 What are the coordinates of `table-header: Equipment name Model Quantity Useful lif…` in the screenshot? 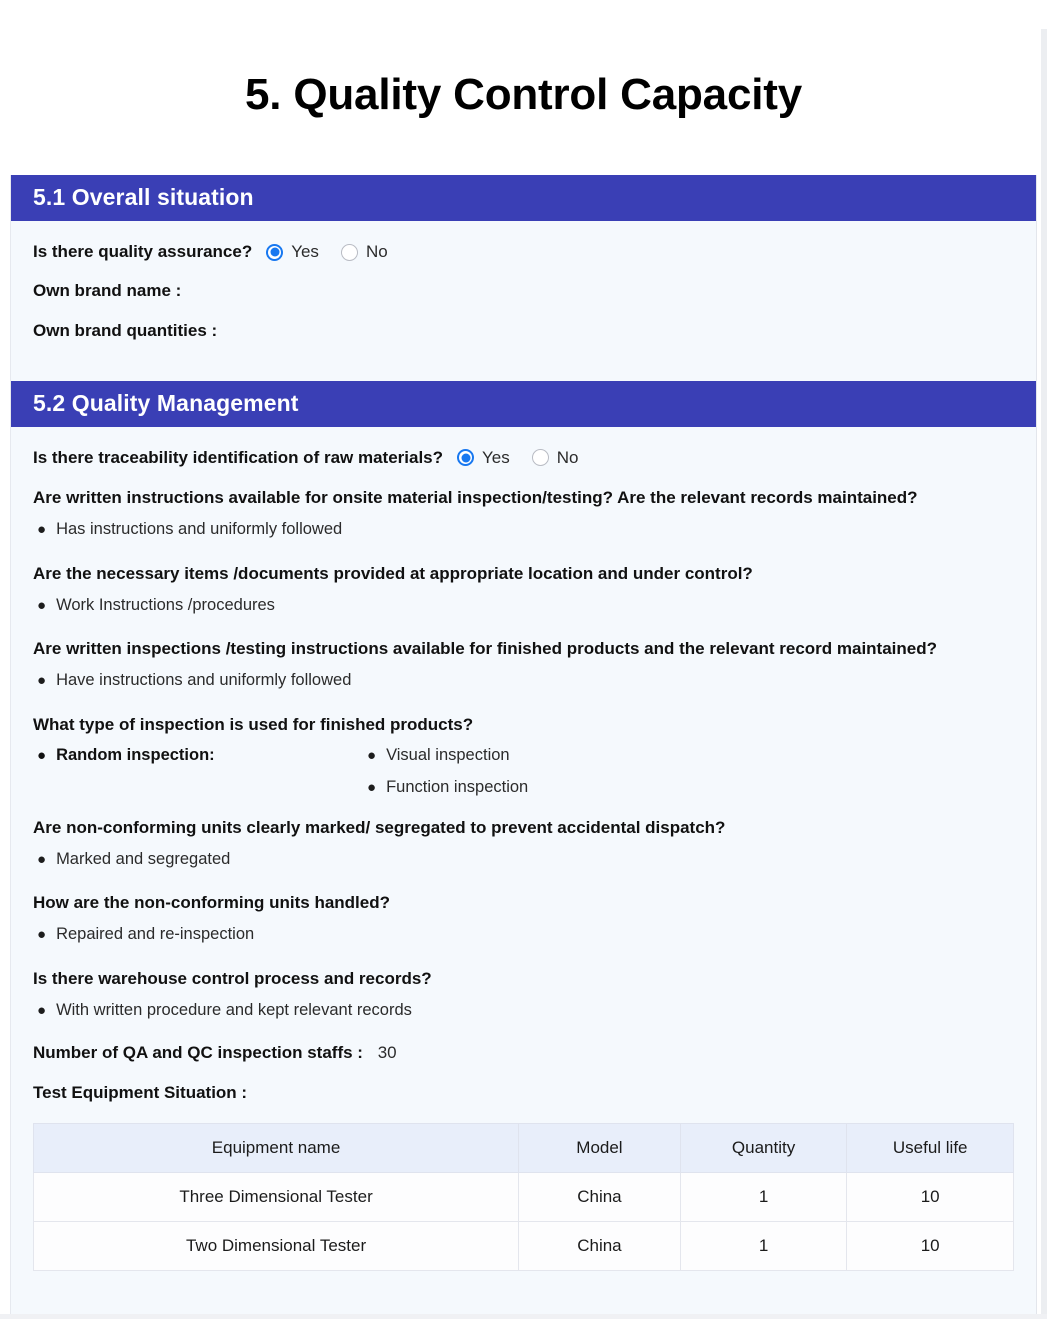 It's located at (523, 1148).